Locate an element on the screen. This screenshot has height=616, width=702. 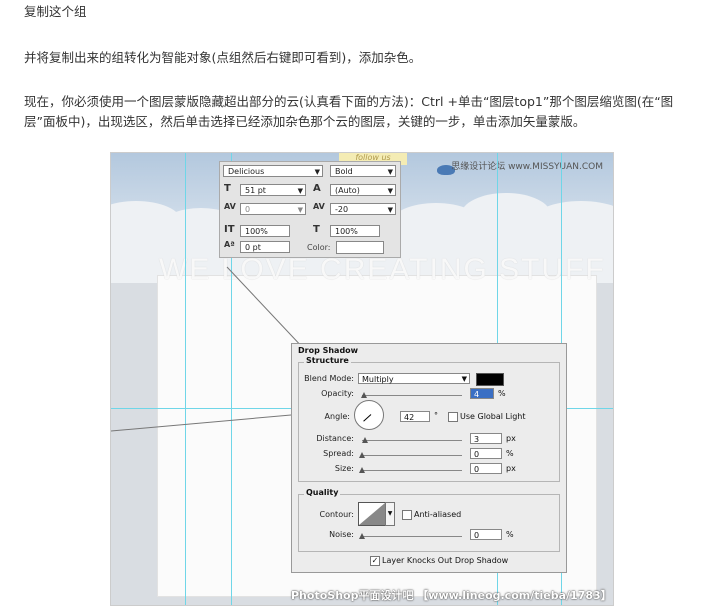
font-style-value: Bold is located at coordinates (344, 171).